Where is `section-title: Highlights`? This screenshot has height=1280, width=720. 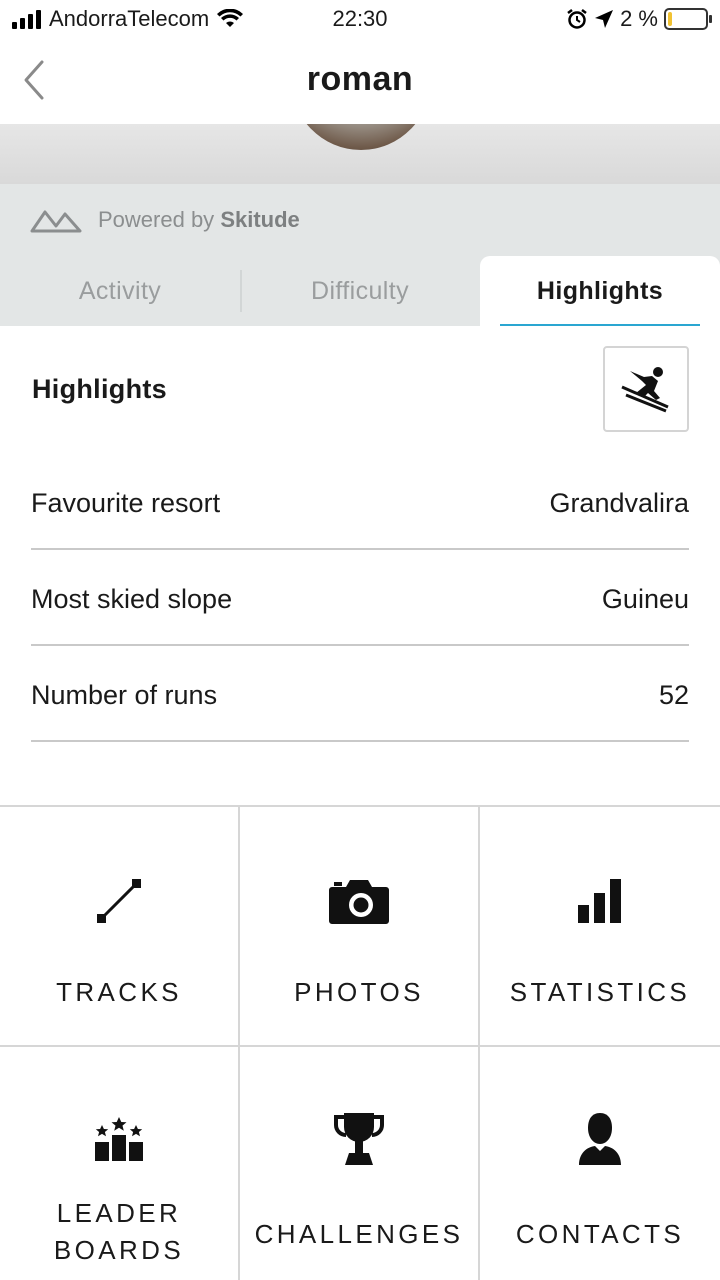 section-title: Highlights is located at coordinates (99, 389).